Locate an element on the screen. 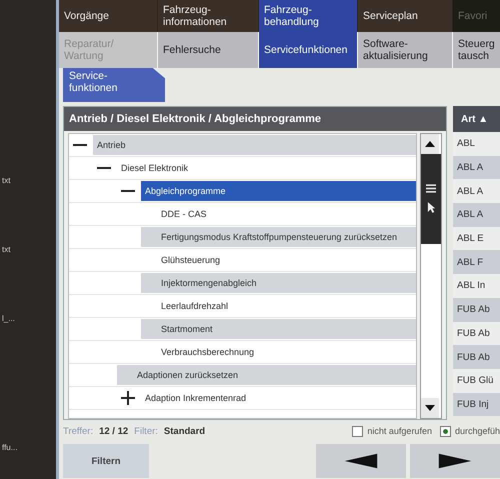 The height and width of the screenshot is (479, 500). scroll-down-icon is located at coordinates (430, 408).